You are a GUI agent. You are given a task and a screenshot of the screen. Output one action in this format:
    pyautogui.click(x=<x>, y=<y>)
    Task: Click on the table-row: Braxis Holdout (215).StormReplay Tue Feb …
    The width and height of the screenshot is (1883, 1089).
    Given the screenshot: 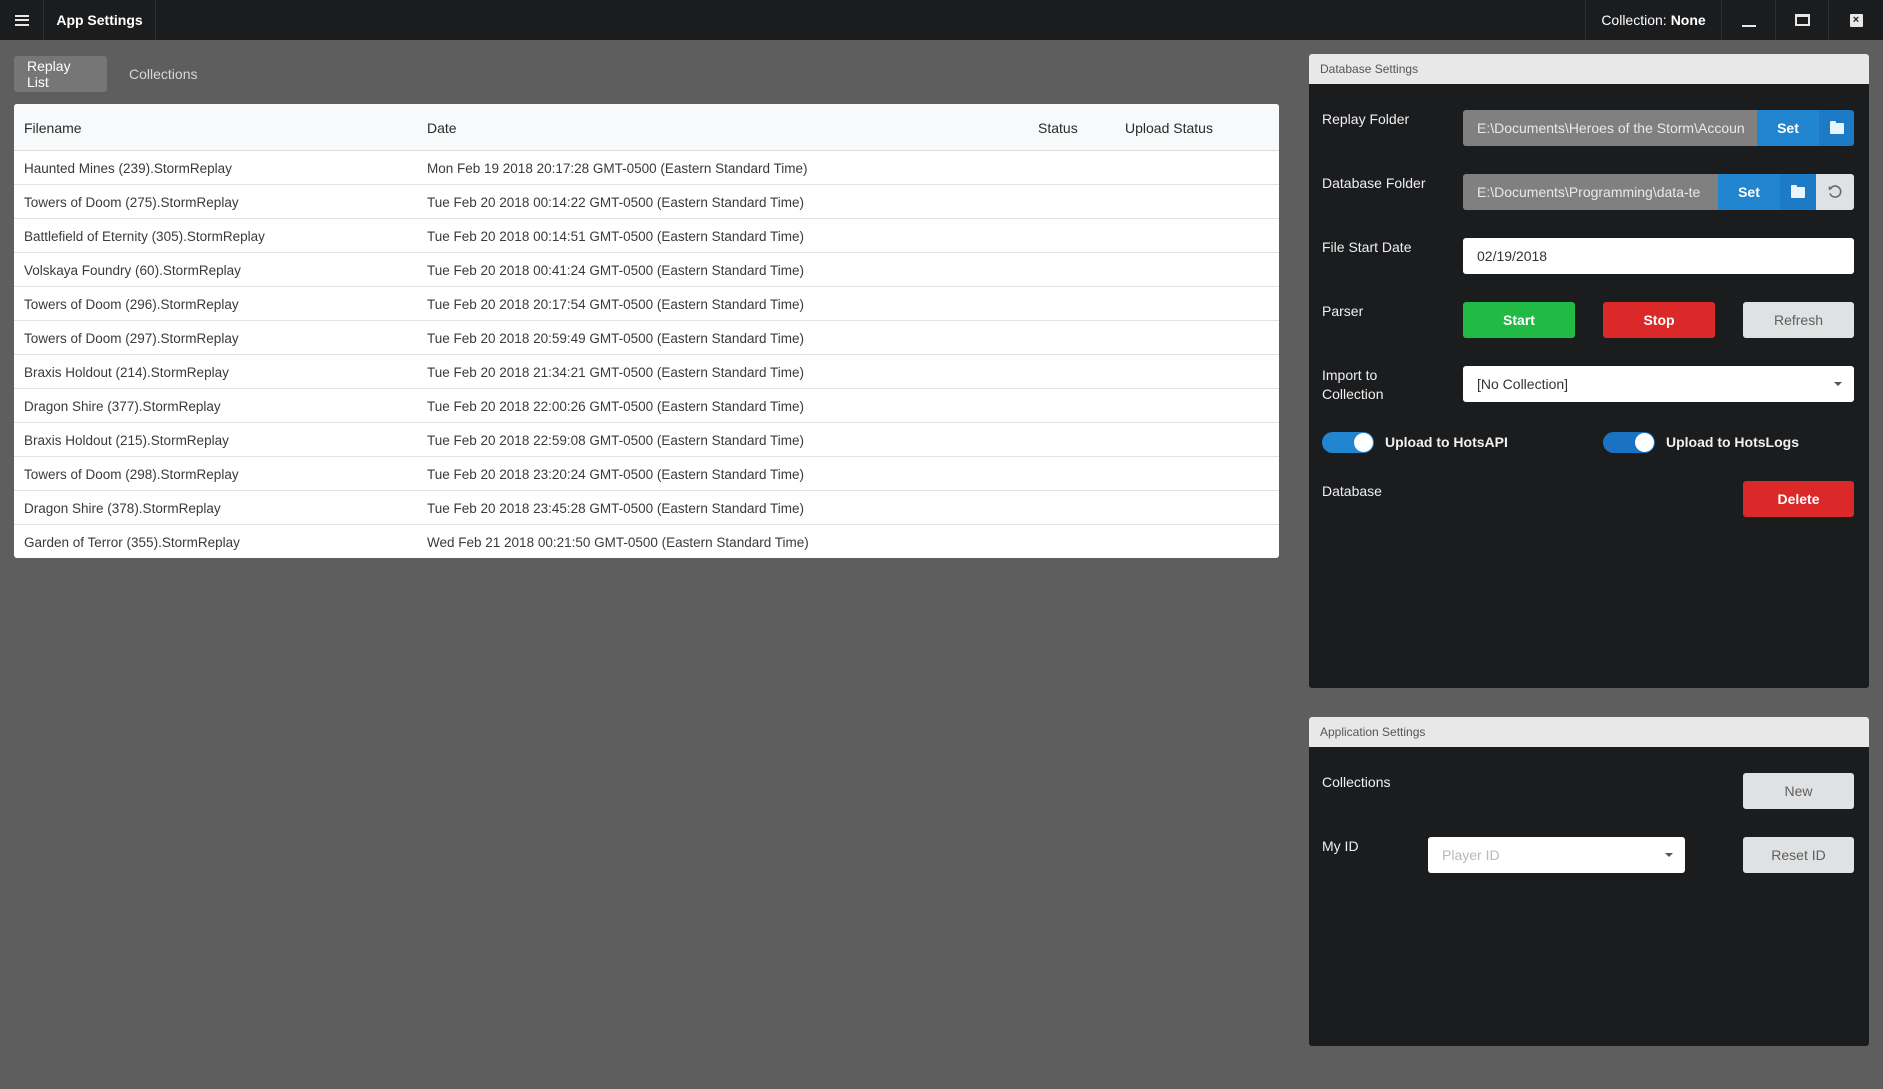 What is the action you would take?
    pyautogui.click(x=646, y=440)
    